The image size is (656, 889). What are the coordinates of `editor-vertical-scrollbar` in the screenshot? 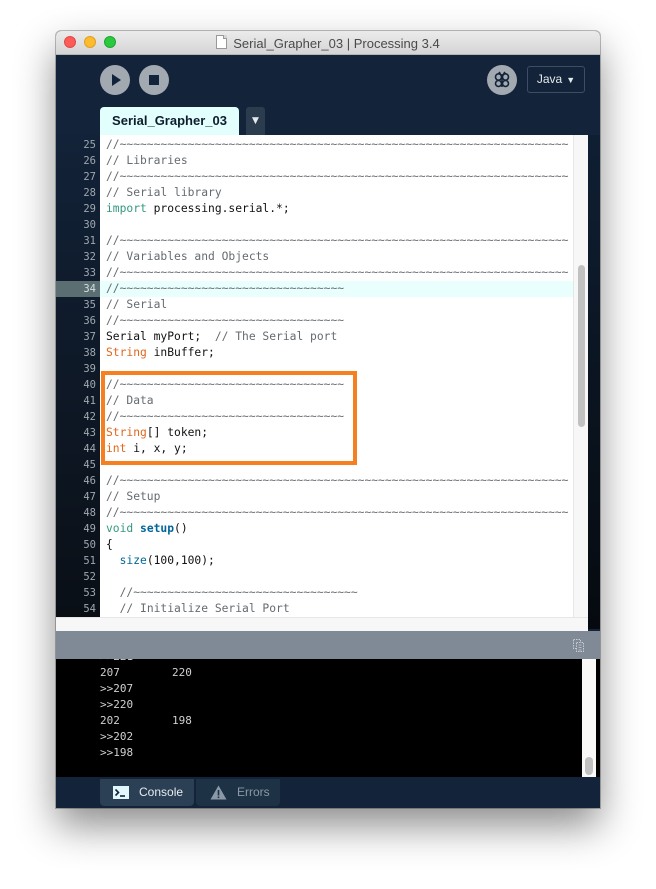 It's located at (580, 376).